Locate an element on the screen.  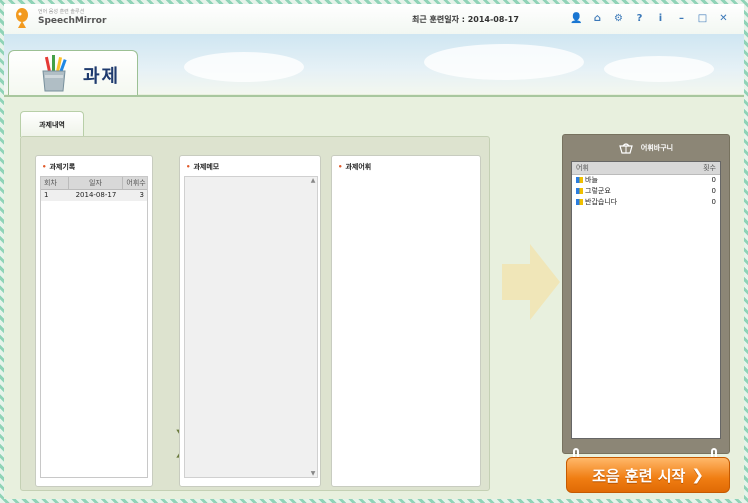
table-header: 어휘 횟수 is located at coordinates (646, 168).